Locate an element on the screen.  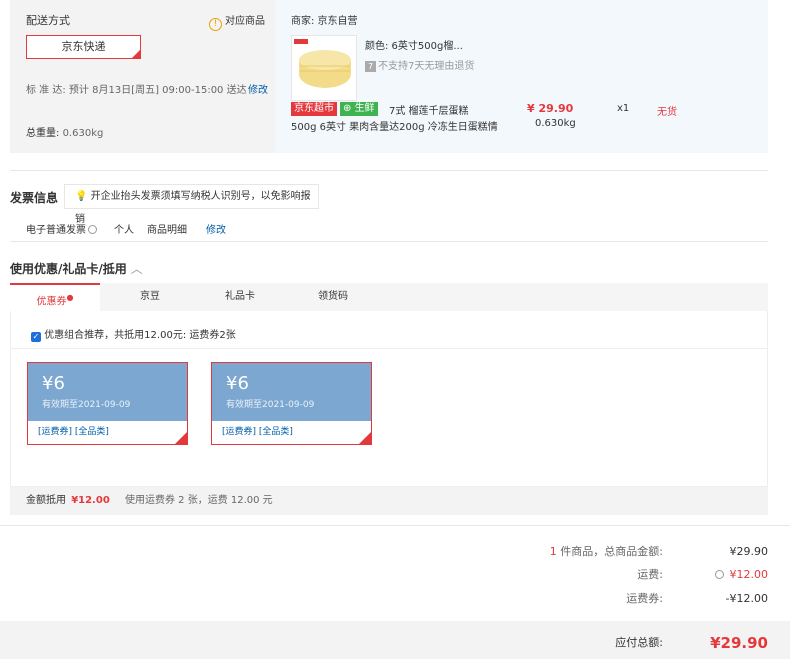
fresh-badge: ⊕ 生鲜 is located at coordinates (359, 109).